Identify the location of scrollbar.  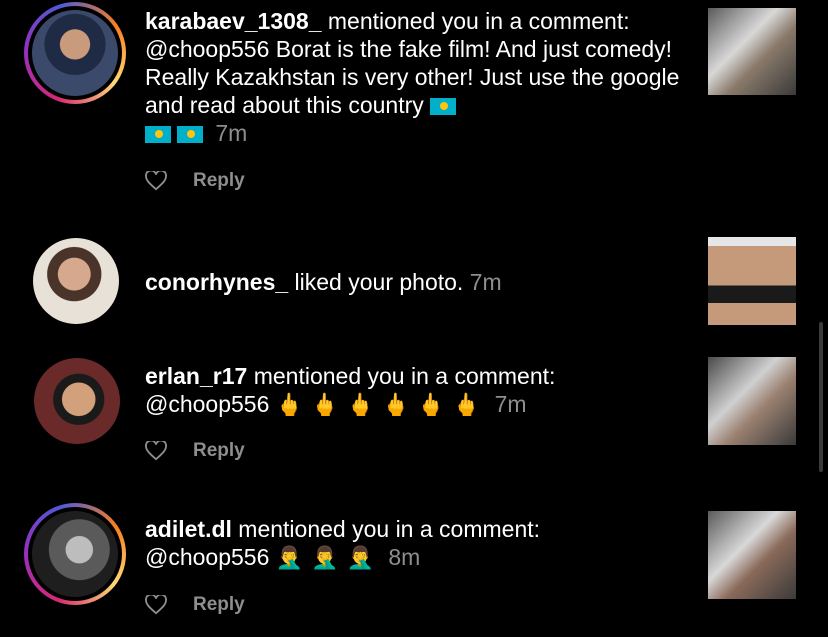
(821, 397).